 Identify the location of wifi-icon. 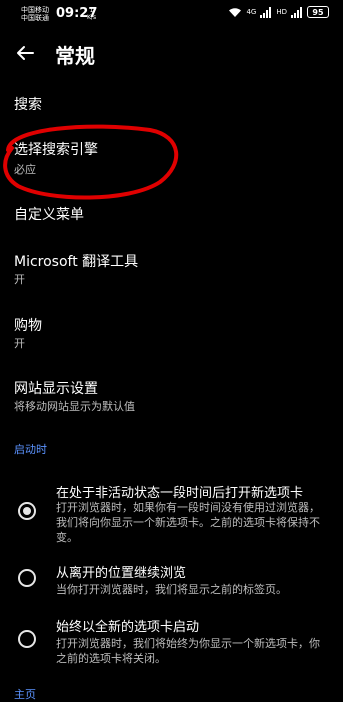
(235, 12).